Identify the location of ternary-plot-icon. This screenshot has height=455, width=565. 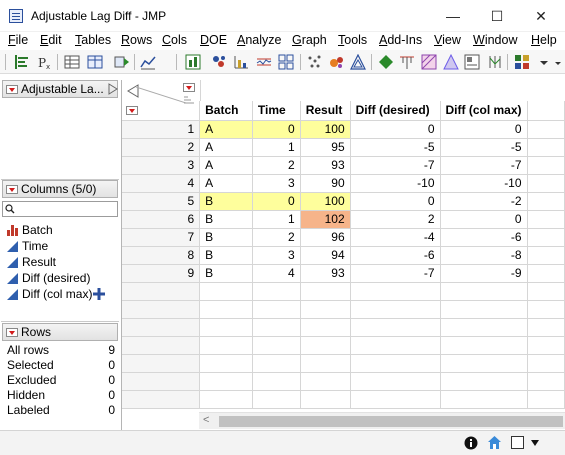
(358, 62).